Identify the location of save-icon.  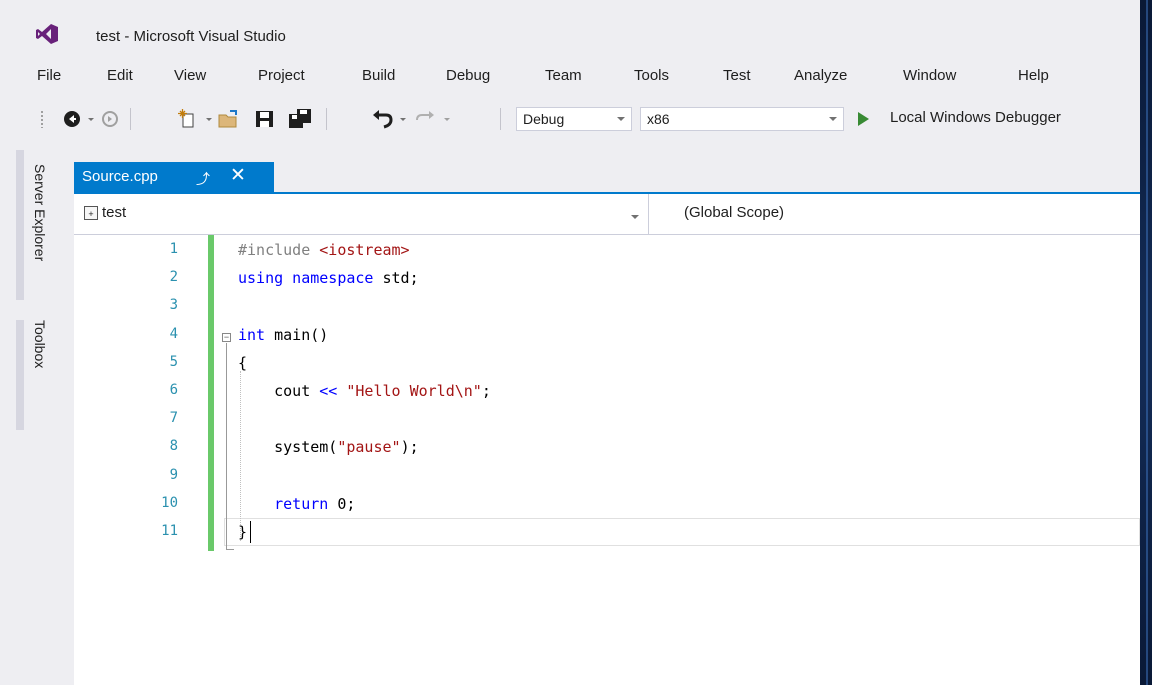
(265, 119).